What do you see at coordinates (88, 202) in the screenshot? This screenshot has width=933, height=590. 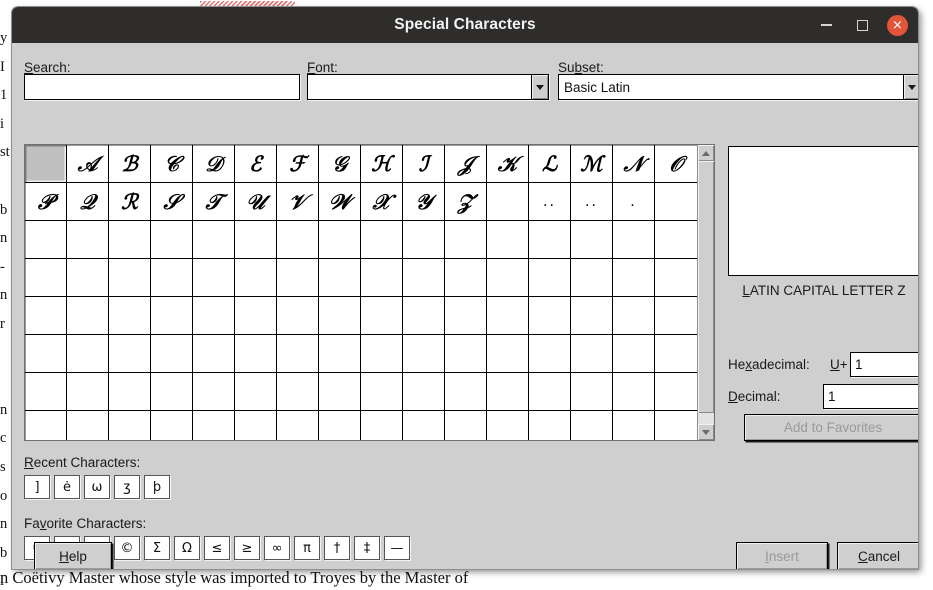 I see `character-cell: 𝒬` at bounding box center [88, 202].